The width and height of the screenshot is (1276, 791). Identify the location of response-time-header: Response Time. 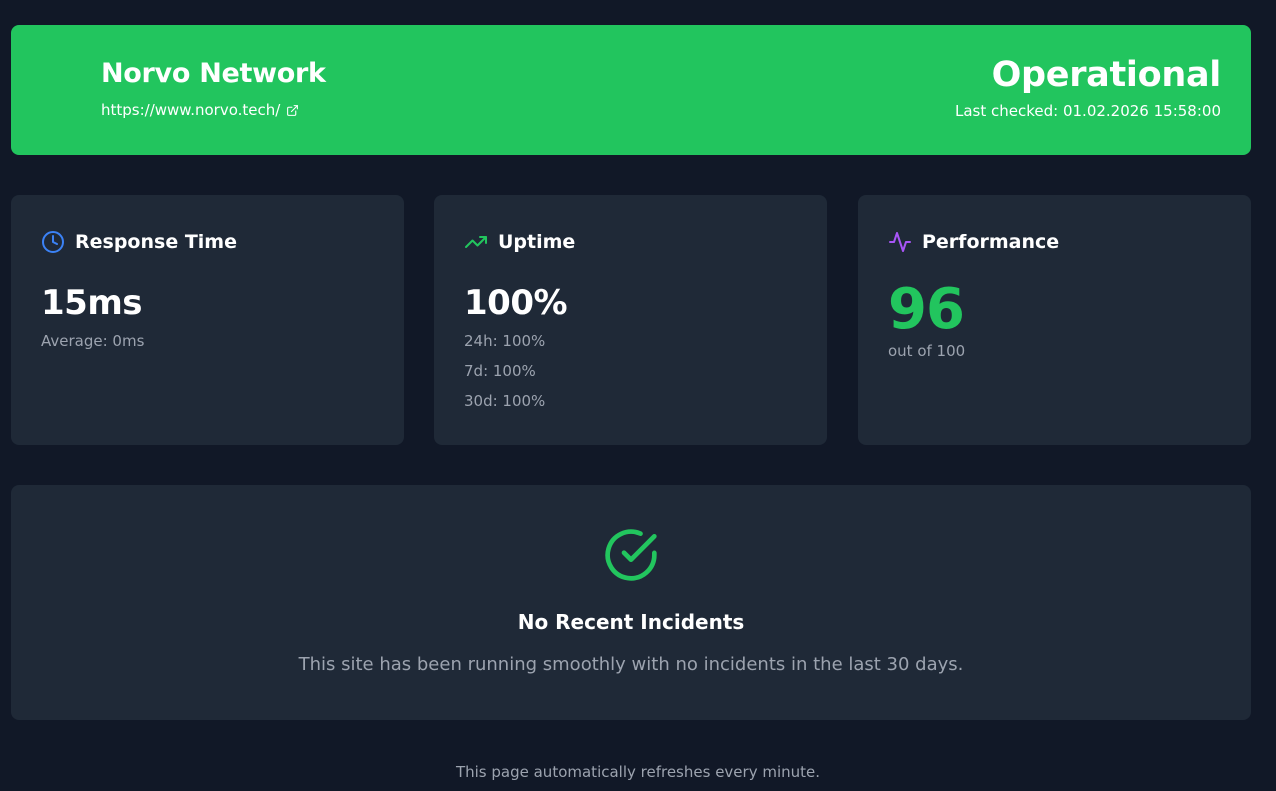
(139, 242).